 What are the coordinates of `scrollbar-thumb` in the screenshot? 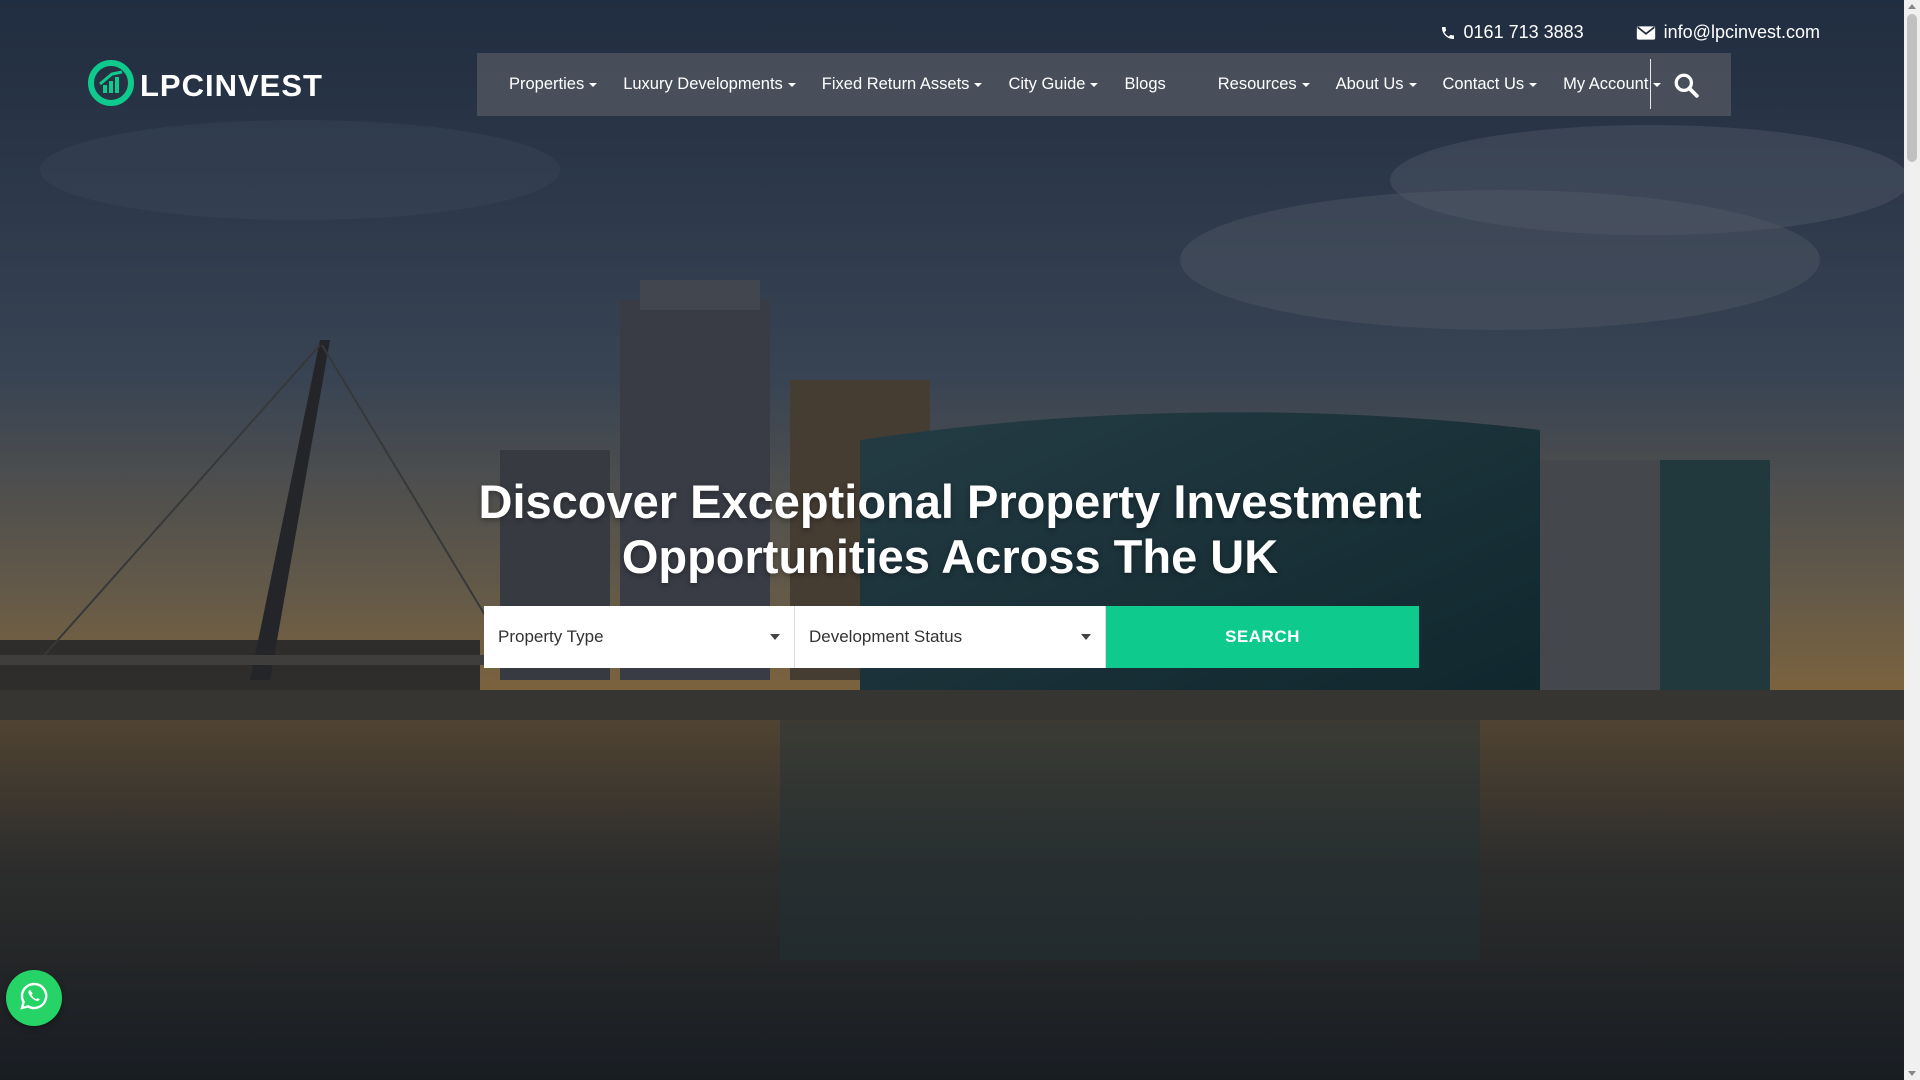 It's located at (1912, 88).